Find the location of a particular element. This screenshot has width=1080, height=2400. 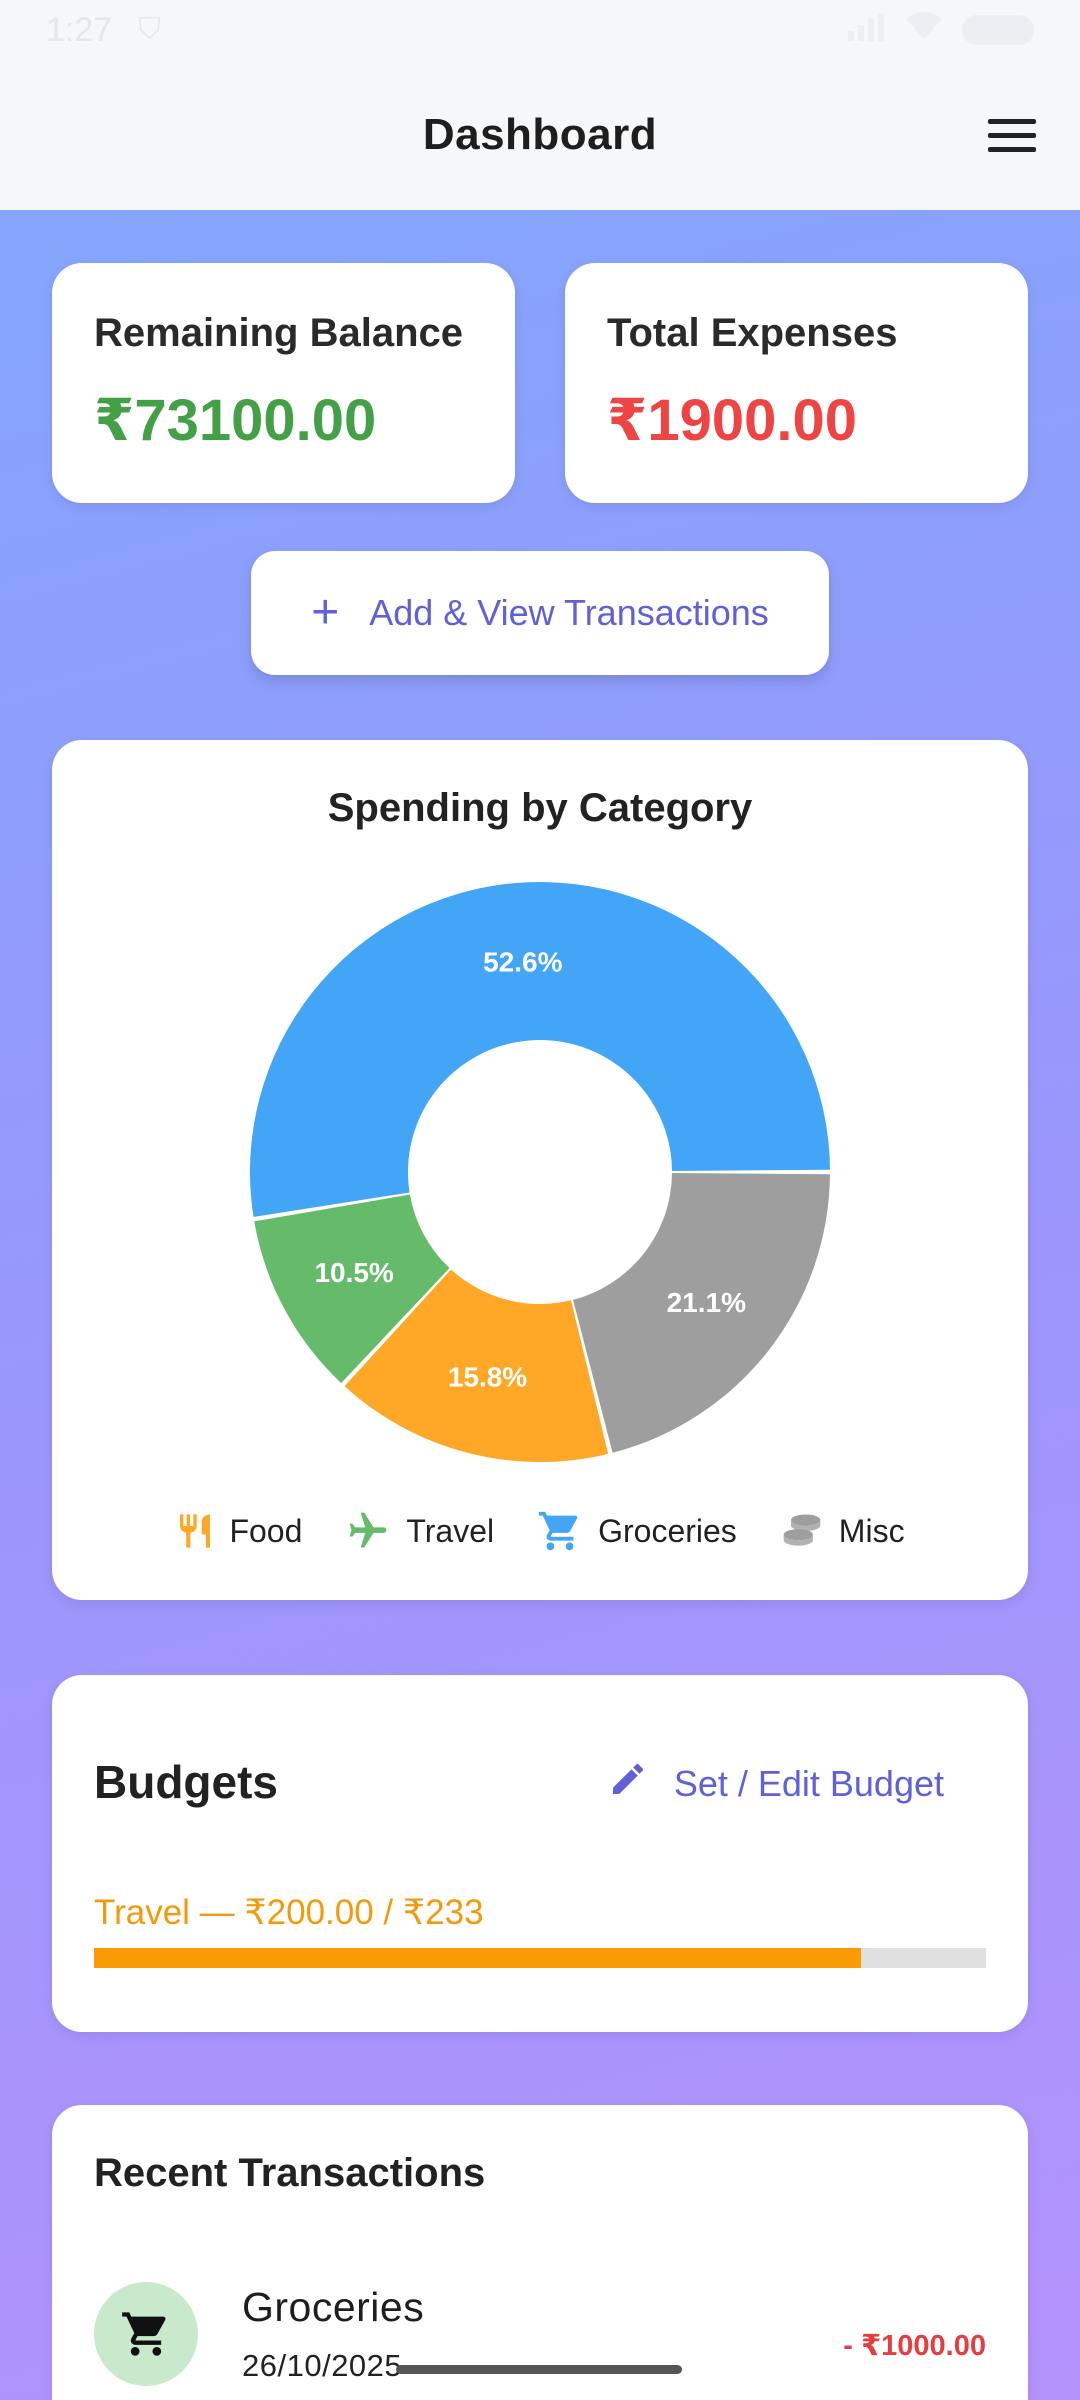

menu-icon is located at coordinates (1012, 135).